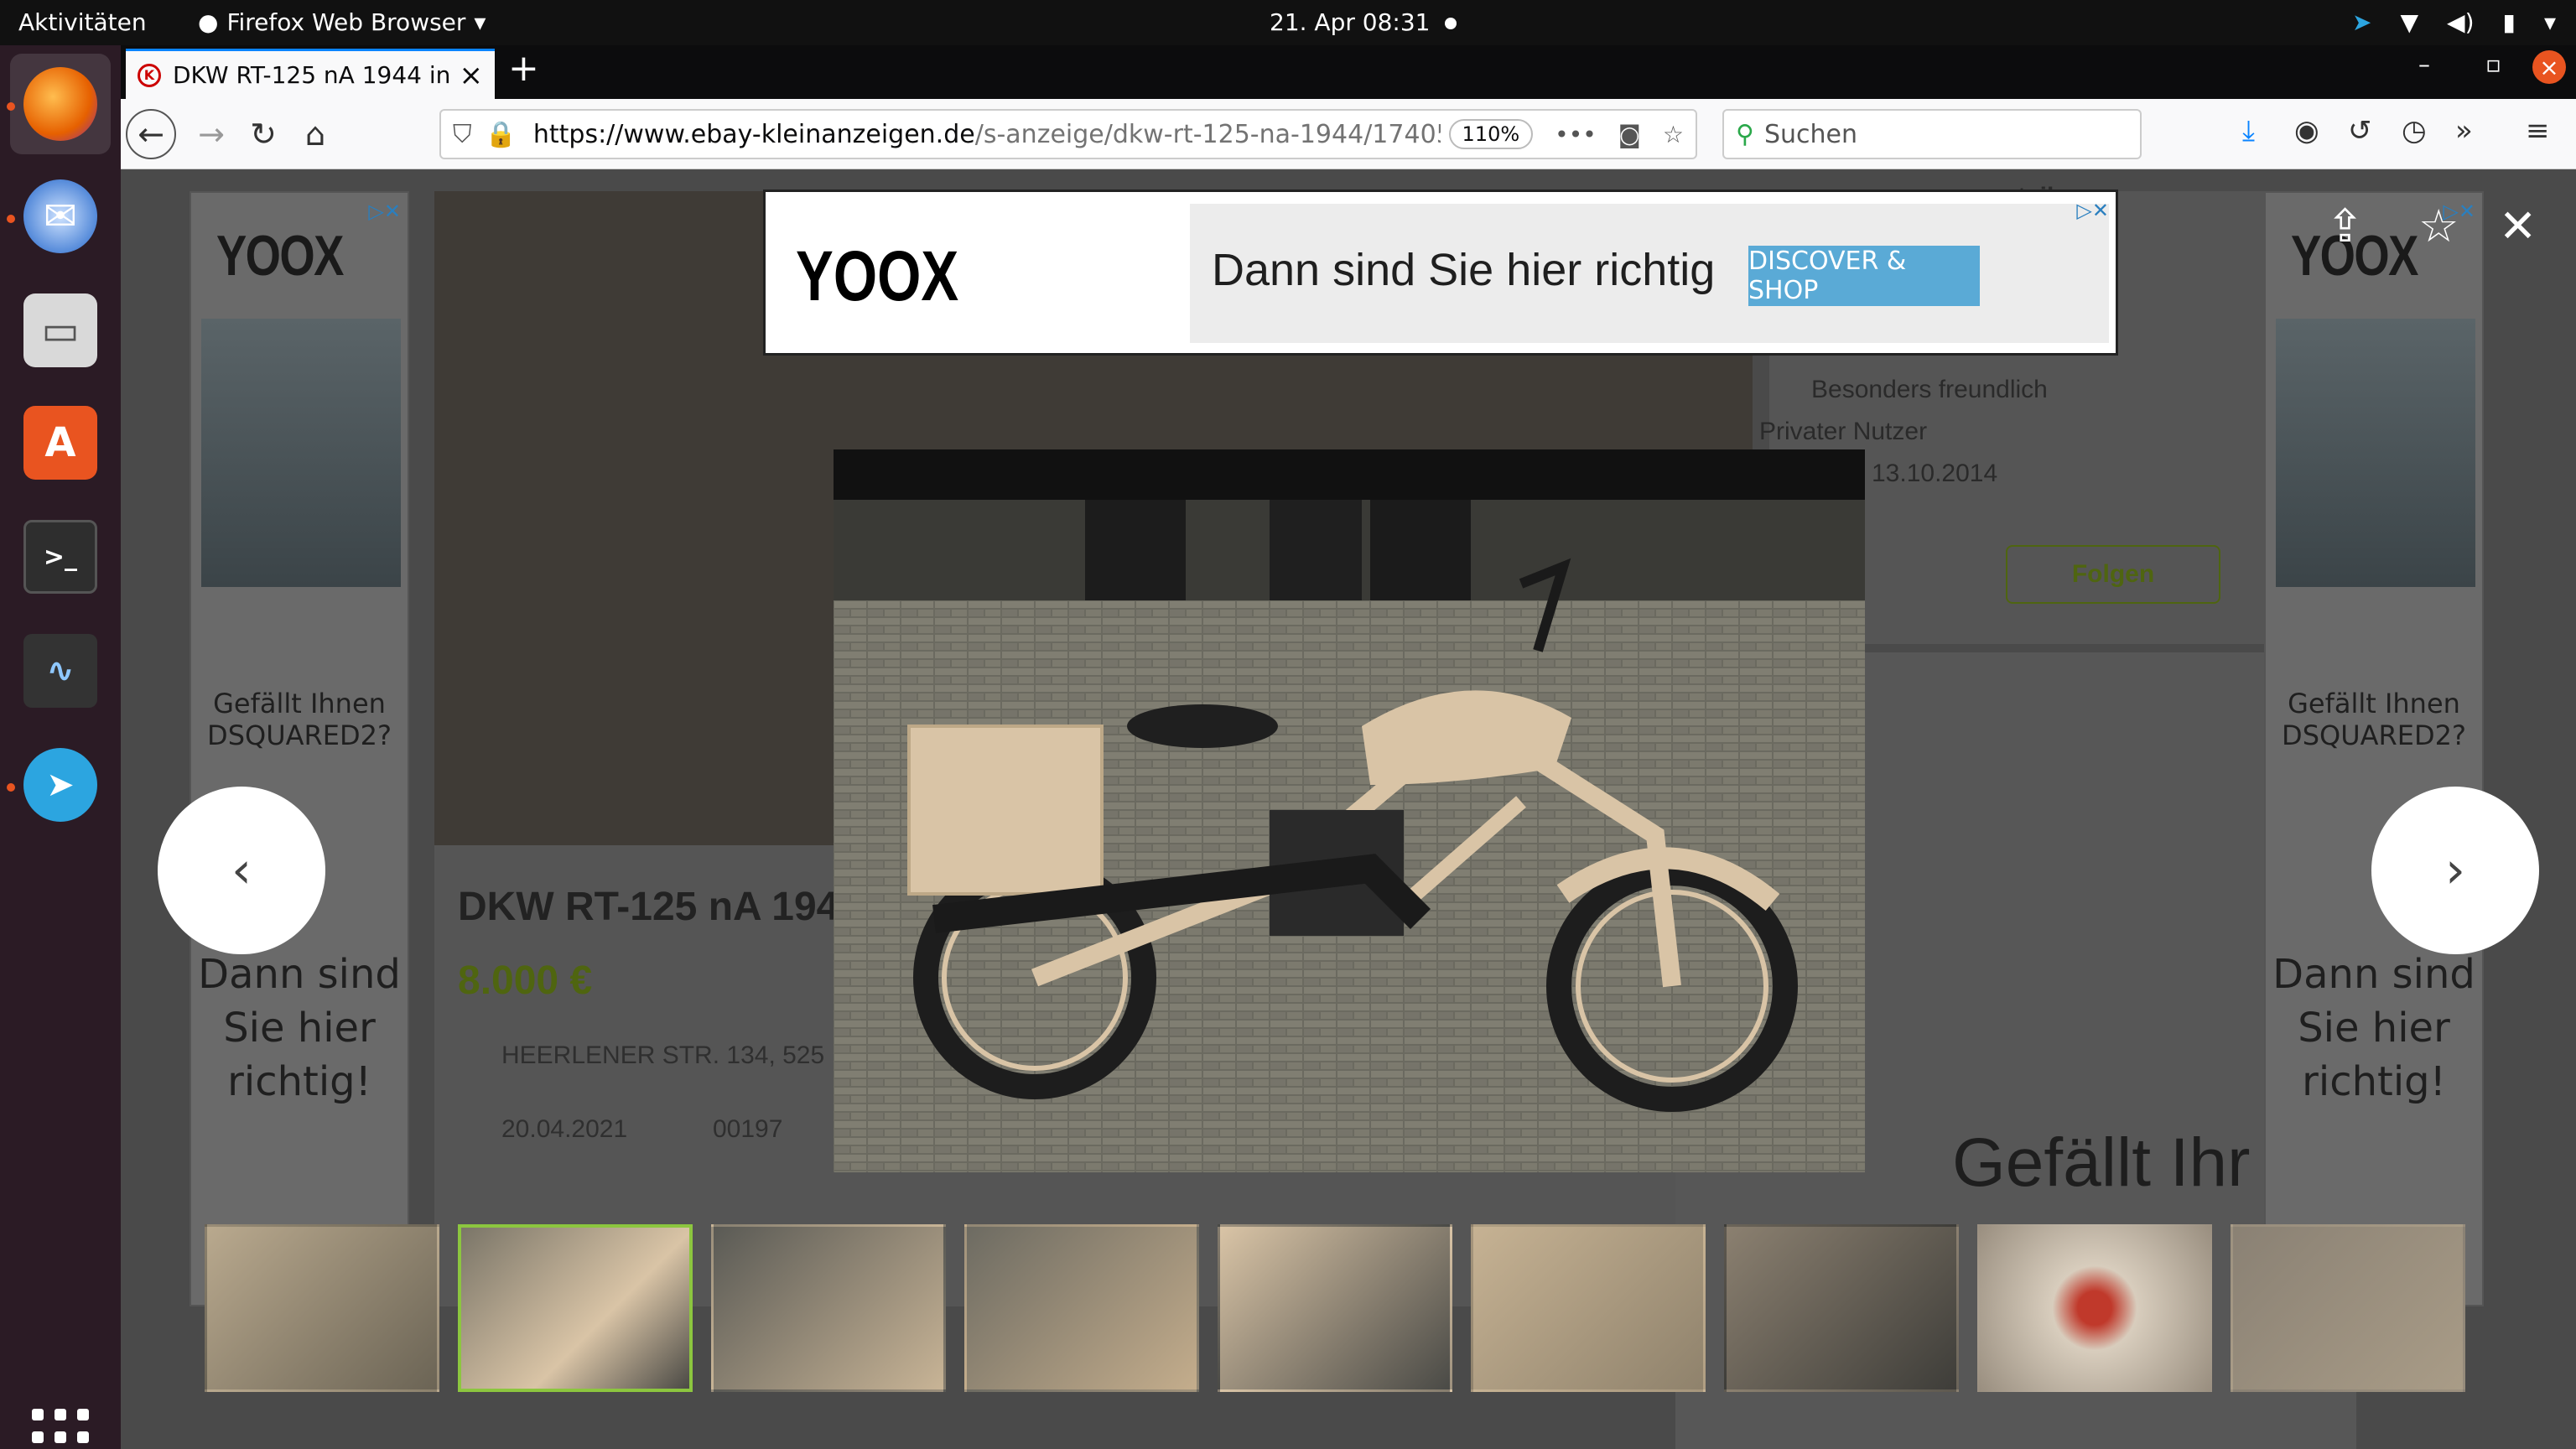  I want to click on app-menu: ● Firefox Web Browser ▾, so click(342, 22).